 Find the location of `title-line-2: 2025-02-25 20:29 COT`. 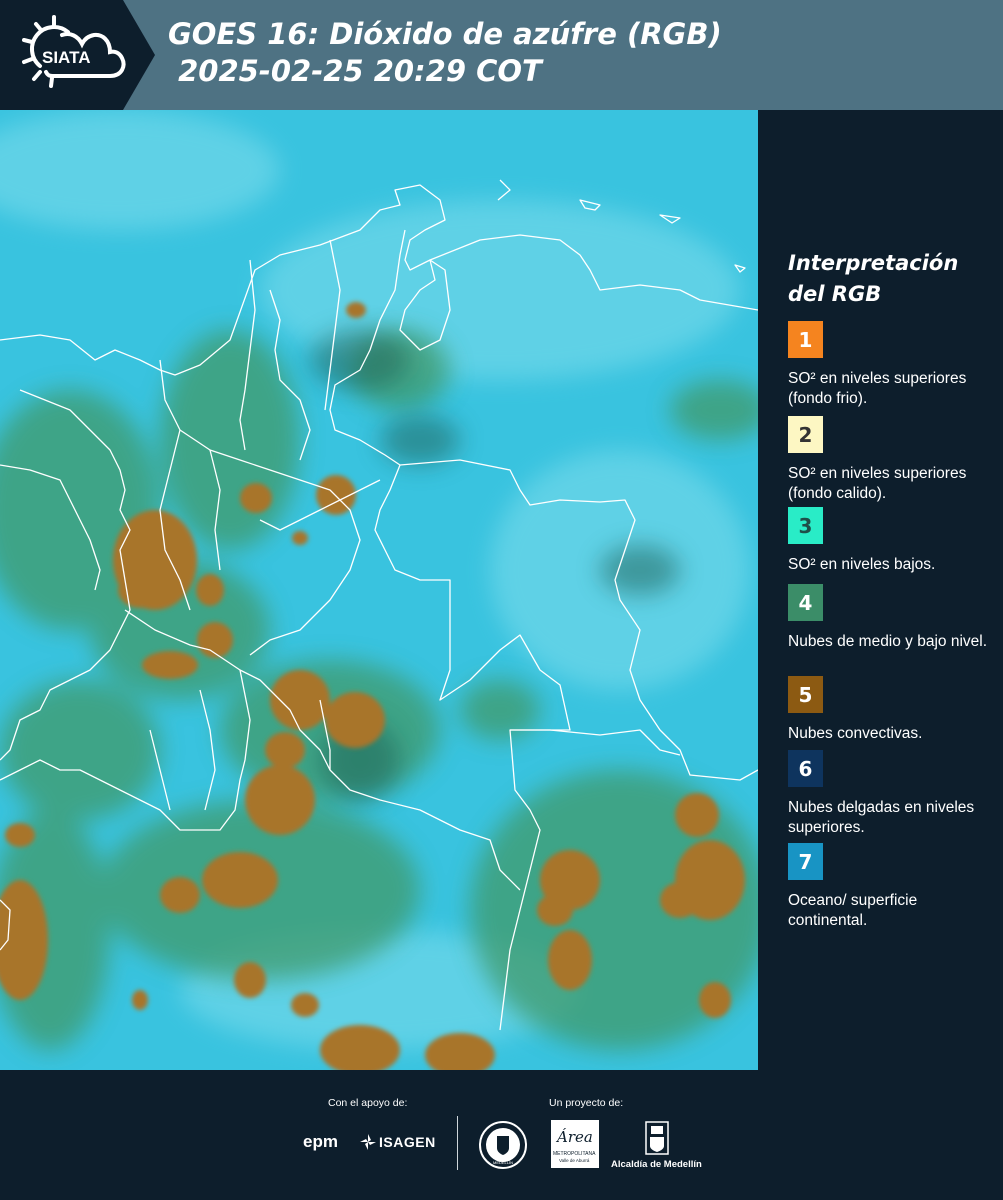

title-line-2: 2025-02-25 20:29 COT is located at coordinates (355, 71).